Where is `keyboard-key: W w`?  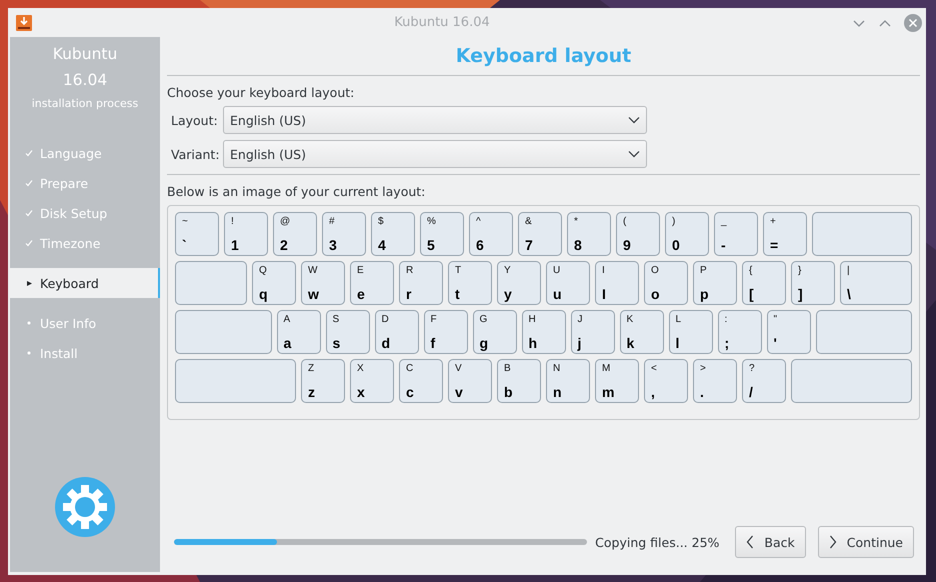
keyboard-key: W w is located at coordinates (323, 283).